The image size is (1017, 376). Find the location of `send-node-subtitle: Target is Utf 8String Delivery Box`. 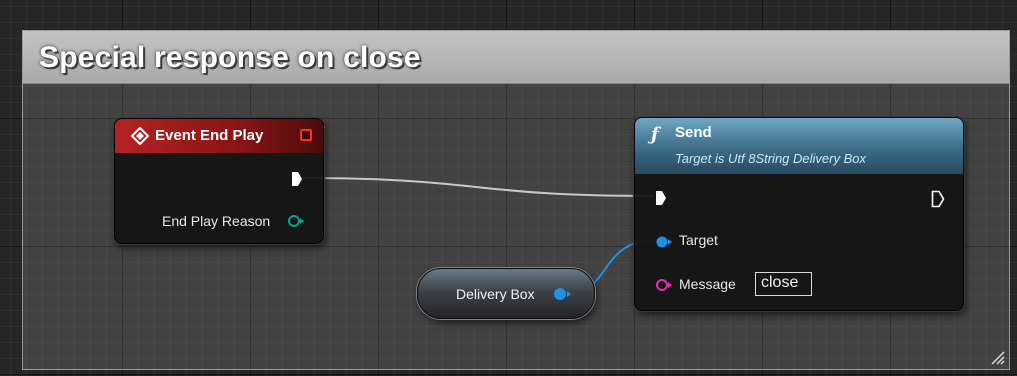

send-node-subtitle: Target is Utf 8String Delivery Box is located at coordinates (770, 158).